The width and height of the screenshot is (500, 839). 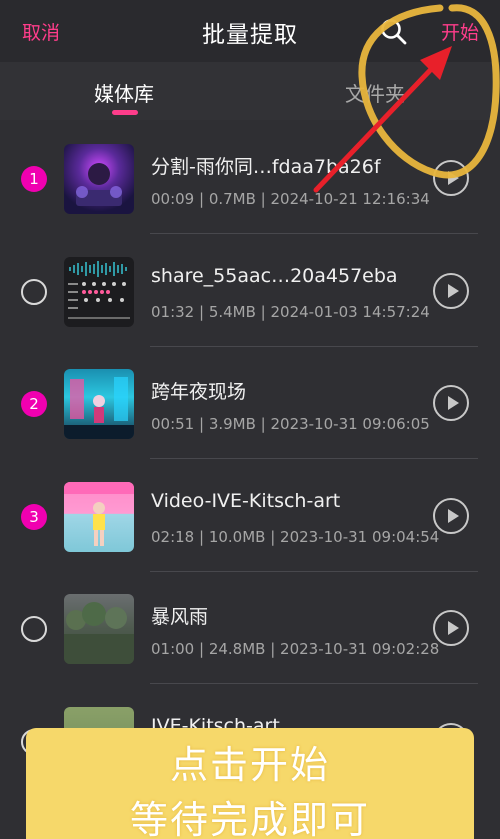 What do you see at coordinates (34, 517) in the screenshot?
I see `selection-badge: 3` at bounding box center [34, 517].